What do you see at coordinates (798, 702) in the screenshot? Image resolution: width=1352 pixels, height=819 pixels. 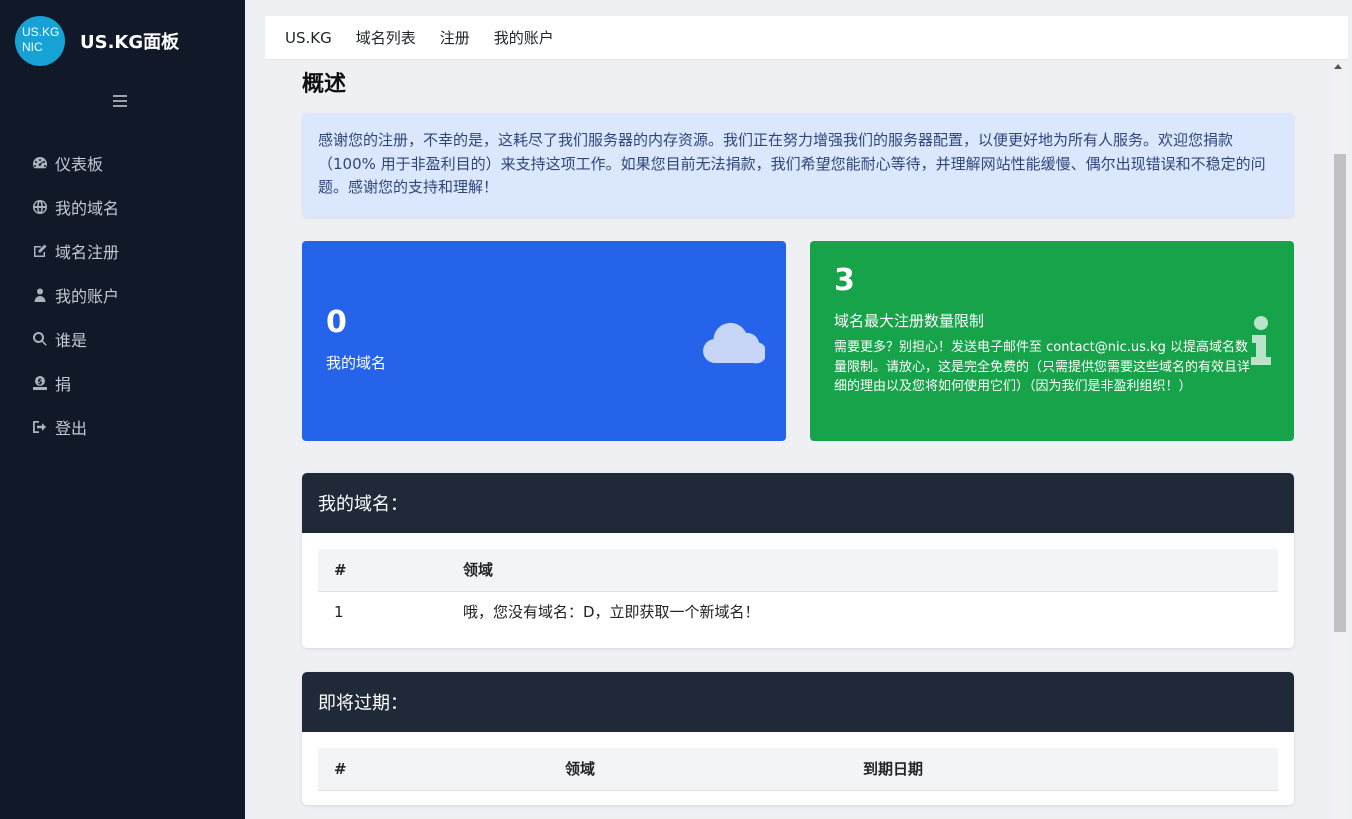 I see `expiring-panel-title: 即将过期：` at bounding box center [798, 702].